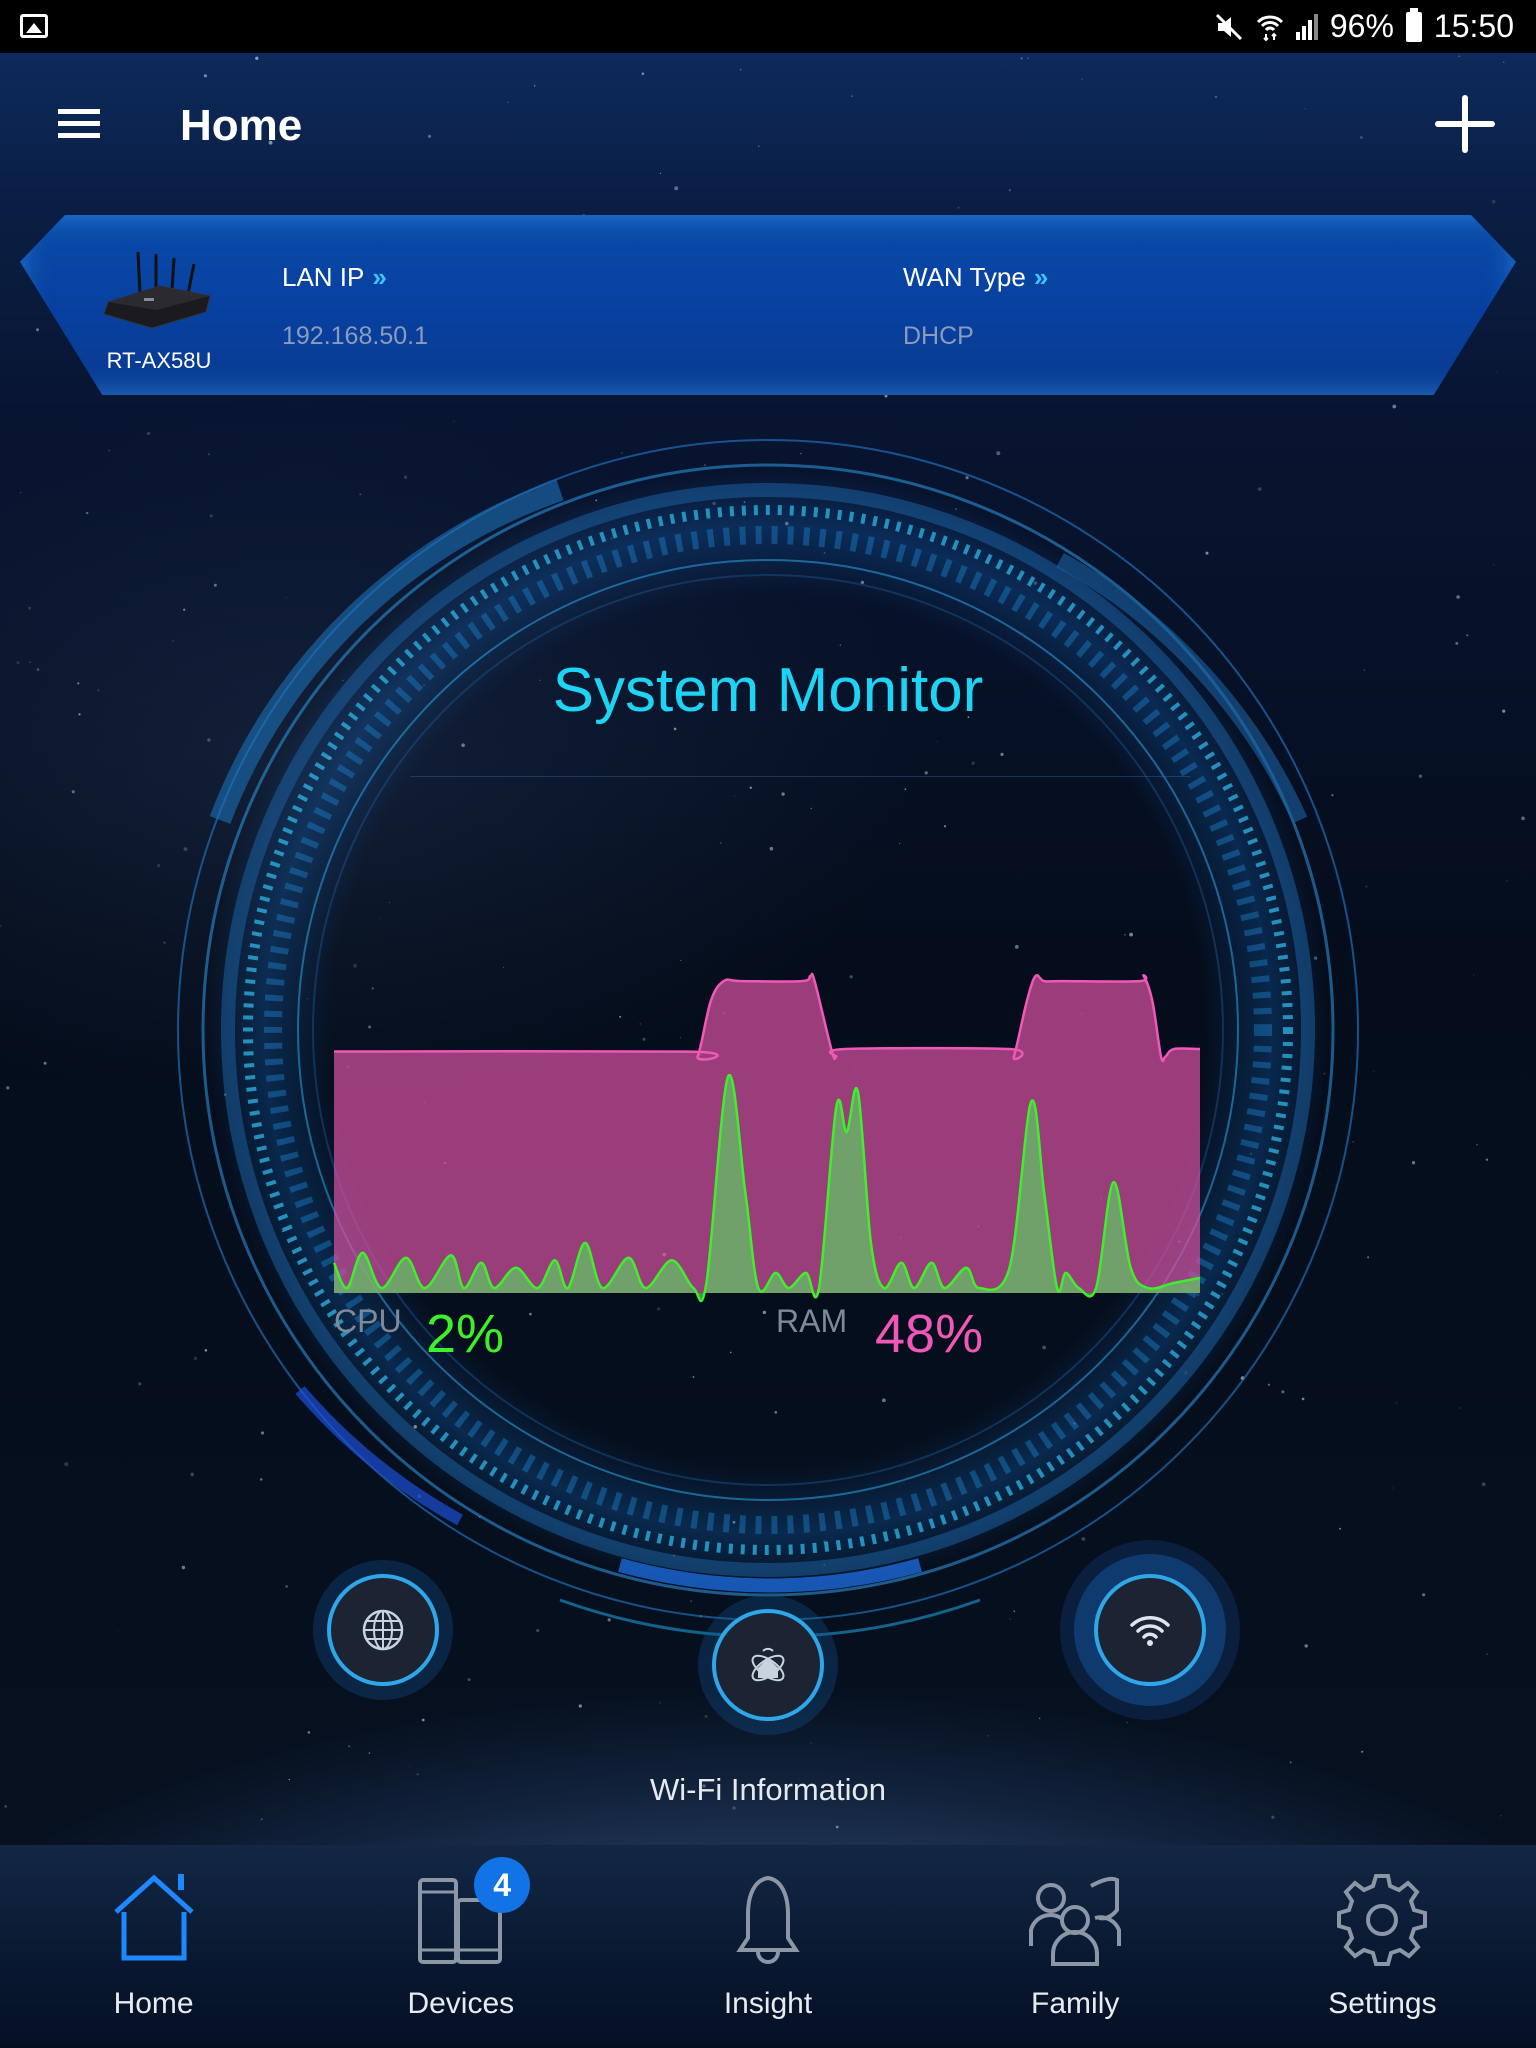 The width and height of the screenshot is (1536, 2048). I want to click on wifi-information-button, so click(1150, 1630).